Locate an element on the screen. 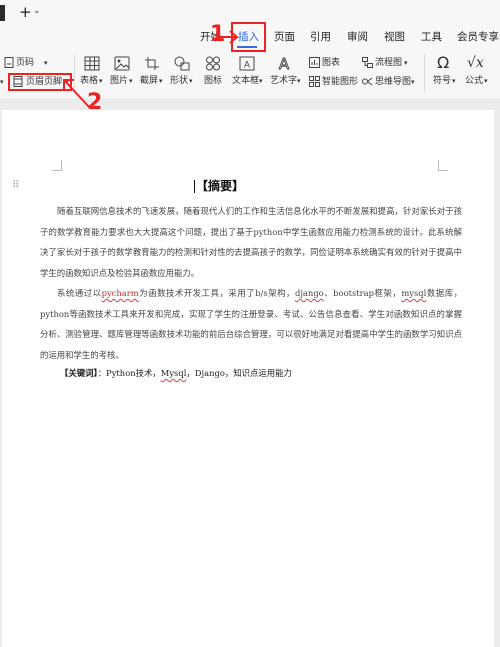 The width and height of the screenshot is (500, 647). picture-button: 图片 is located at coordinates (119, 81).